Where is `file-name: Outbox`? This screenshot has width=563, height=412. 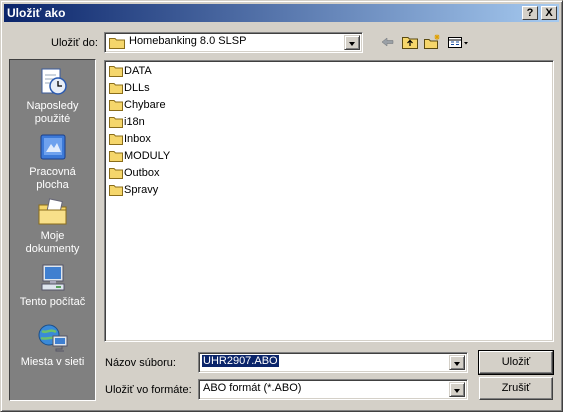
file-name: Outbox is located at coordinates (142, 173).